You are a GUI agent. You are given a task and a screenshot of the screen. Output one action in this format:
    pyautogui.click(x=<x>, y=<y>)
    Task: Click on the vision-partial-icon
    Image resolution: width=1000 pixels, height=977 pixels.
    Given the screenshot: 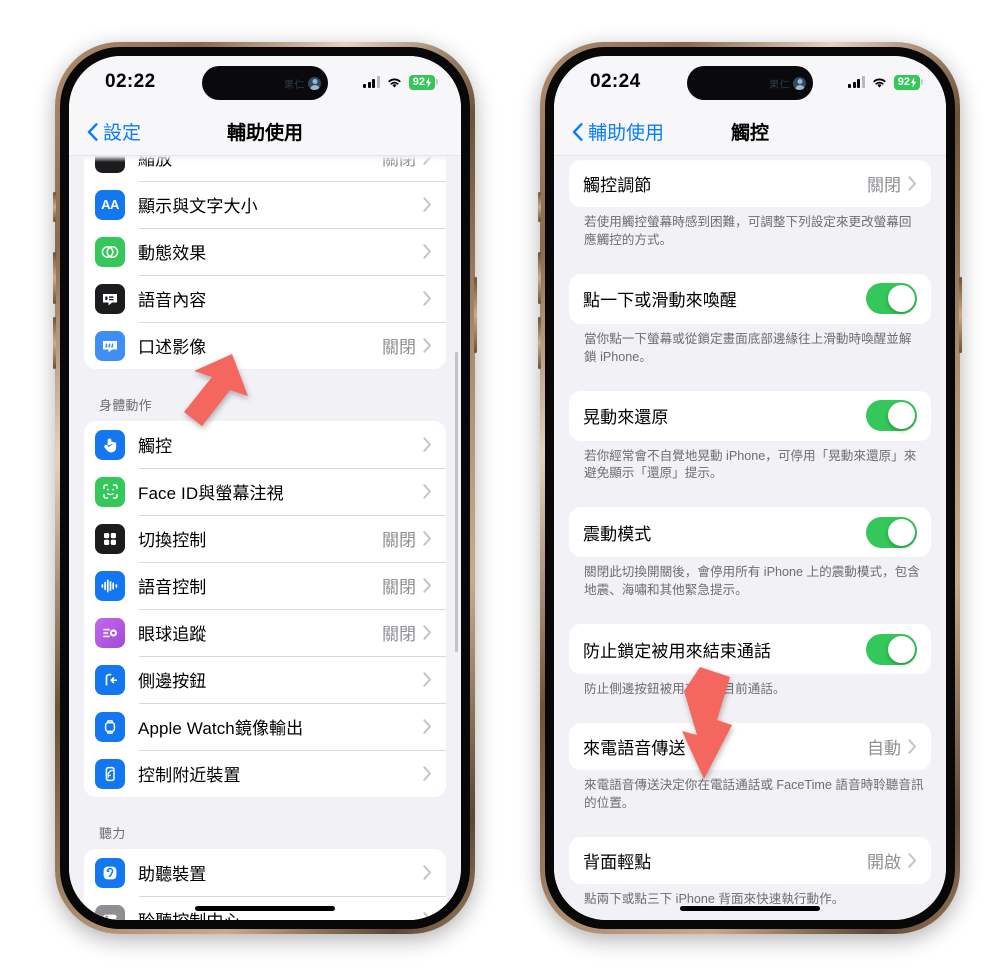 What is the action you would take?
    pyautogui.click(x=110, y=164)
    